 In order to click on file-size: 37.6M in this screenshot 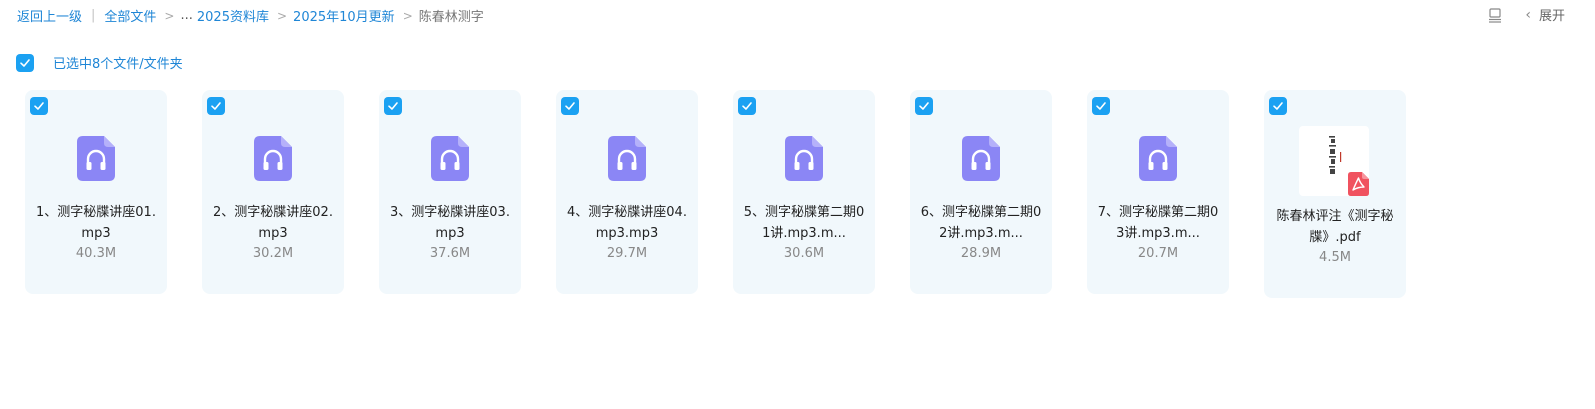, I will do `click(450, 253)`.